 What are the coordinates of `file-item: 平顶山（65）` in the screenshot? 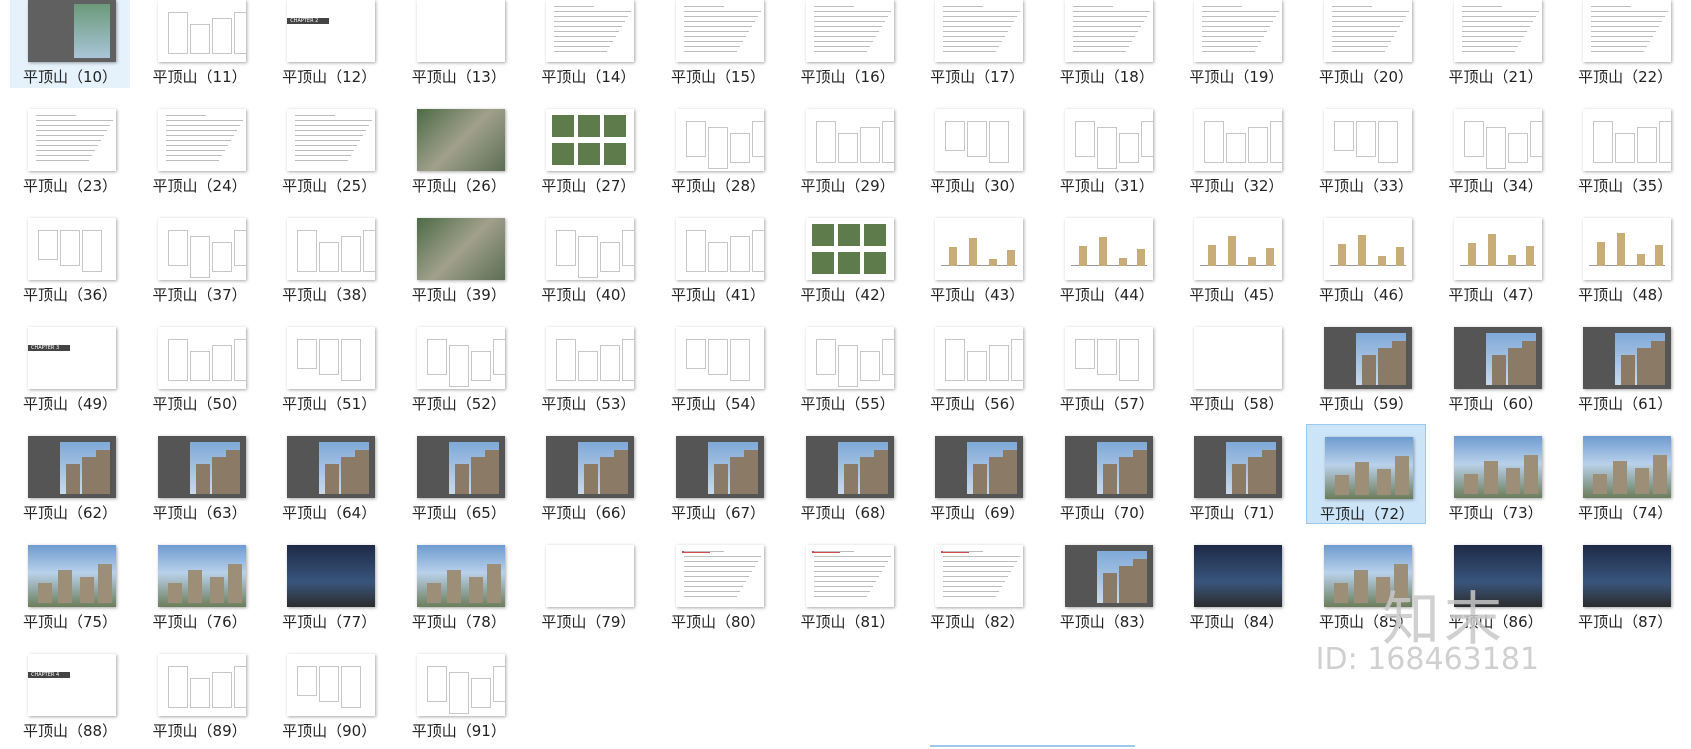 It's located at (459, 474).